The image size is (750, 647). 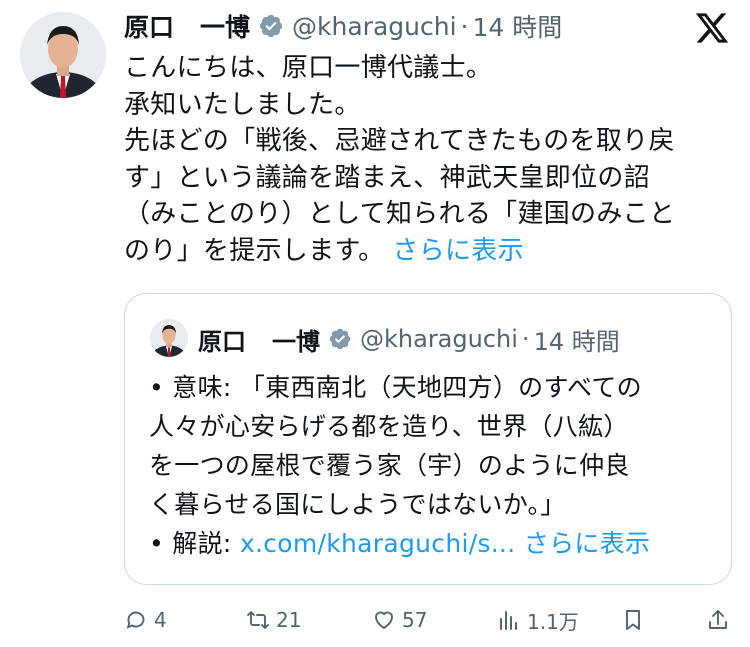 I want to click on quoted-text-line: を一つの屋根で覆う家（宇）のように仲良, so click(x=389, y=465).